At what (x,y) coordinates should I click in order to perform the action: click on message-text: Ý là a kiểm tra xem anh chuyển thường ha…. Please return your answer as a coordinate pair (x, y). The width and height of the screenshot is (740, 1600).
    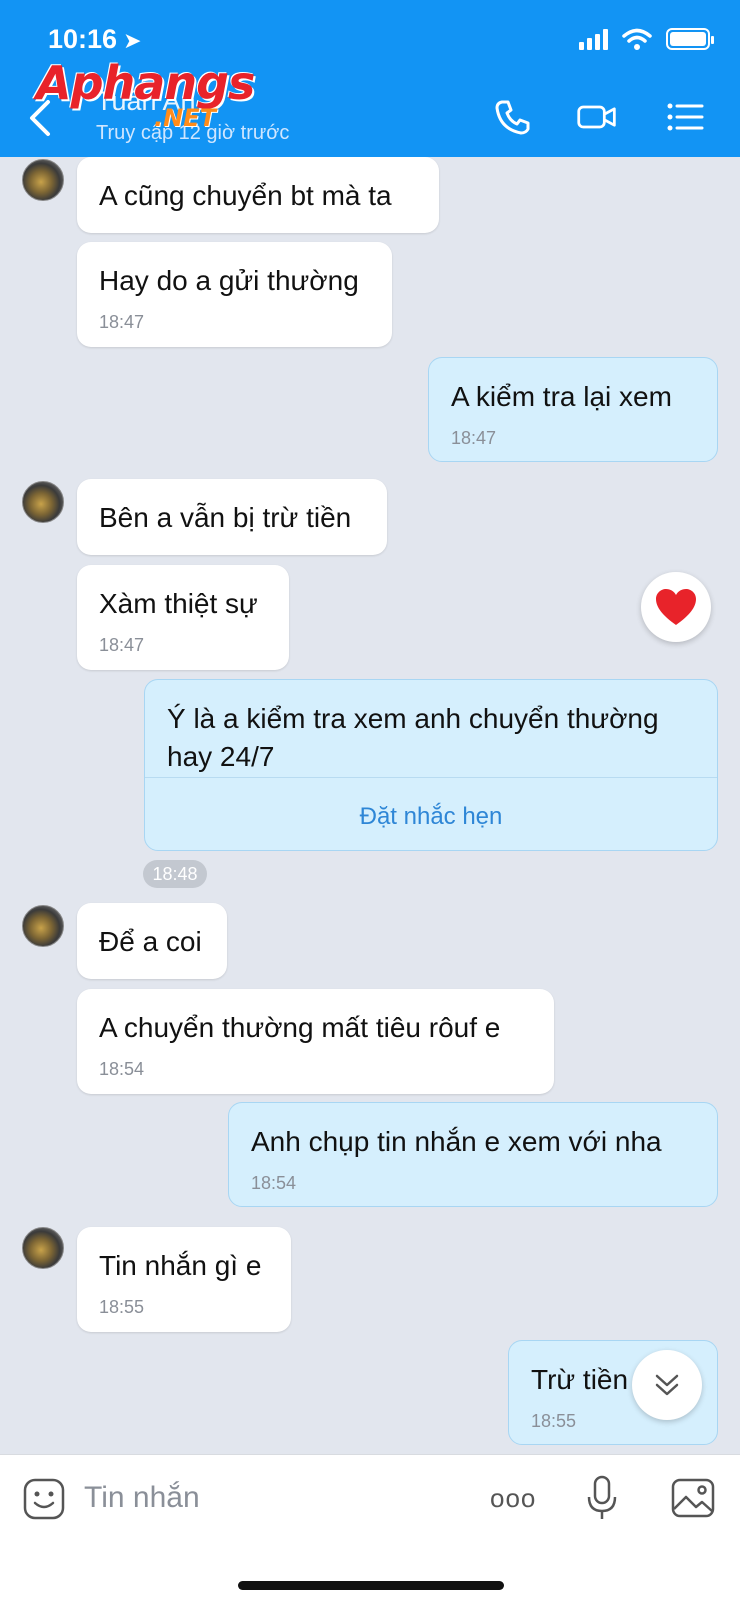
    Looking at the image, I should click on (413, 737).